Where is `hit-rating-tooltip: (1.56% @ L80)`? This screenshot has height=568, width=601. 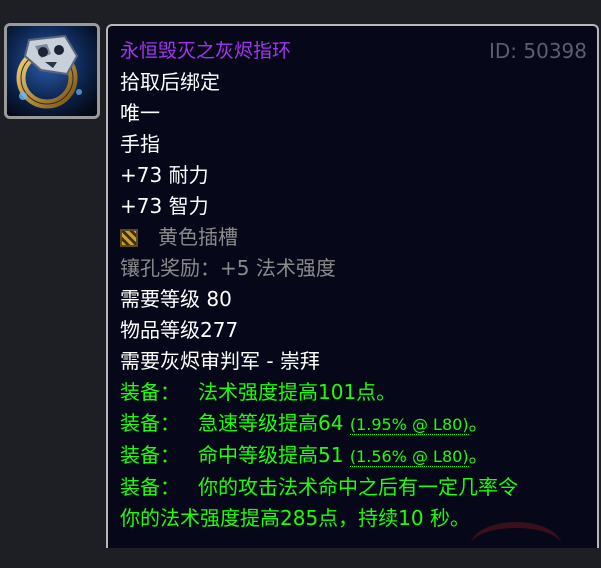
hit-rating-tooltip: (1.56% @ L80) is located at coordinates (409, 457).